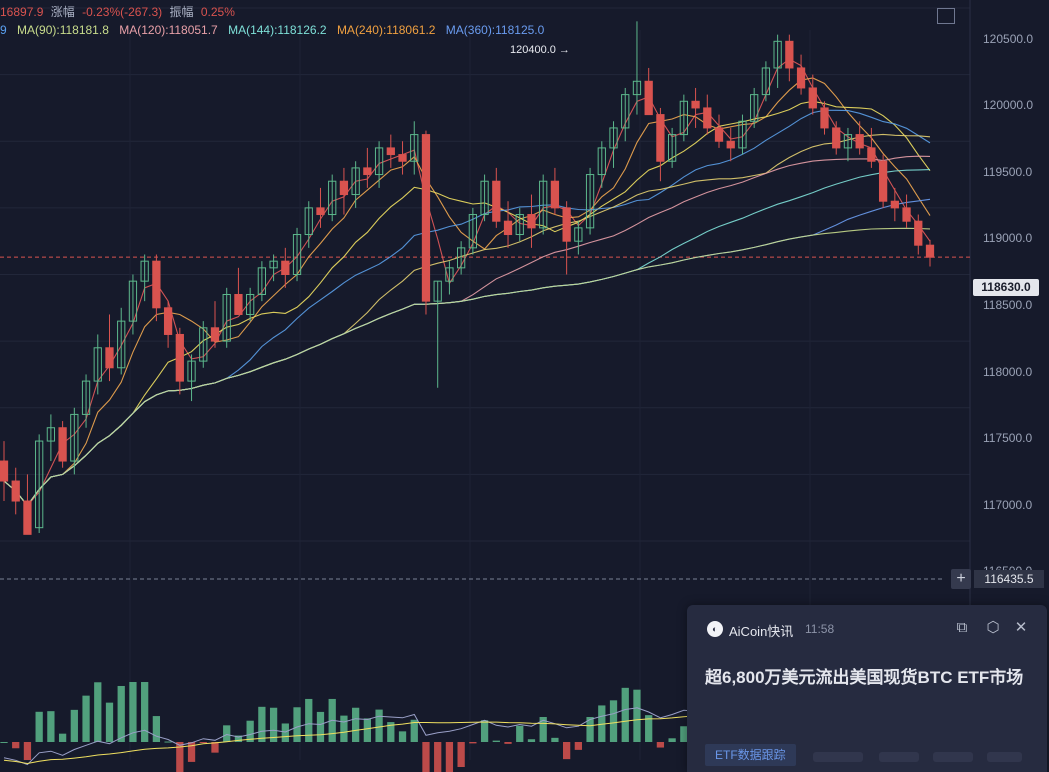  What do you see at coordinates (181, 12) in the screenshot?
I see `amplitude-label: 振幅` at bounding box center [181, 12].